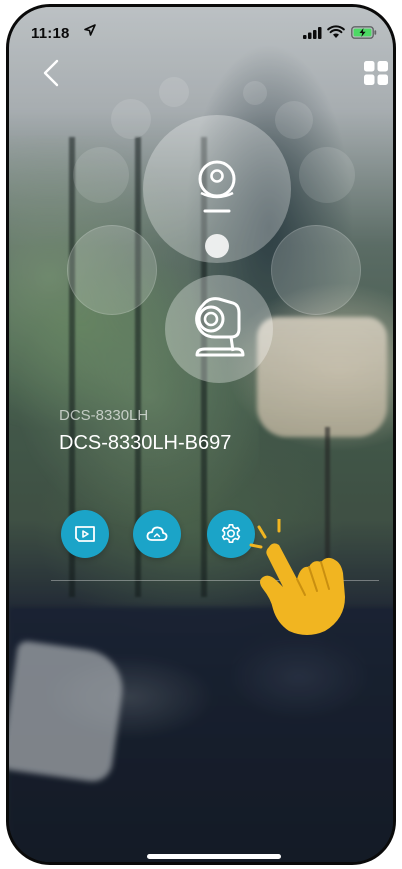 This screenshot has height=869, width=402. What do you see at coordinates (51, 73) in the screenshot?
I see `back-button` at bounding box center [51, 73].